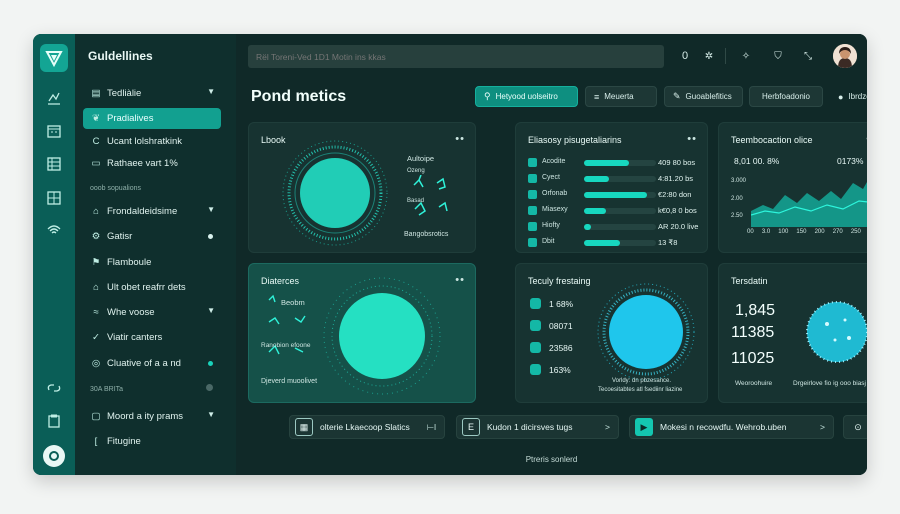 The image size is (900, 514). What do you see at coordinates (135, 337) in the screenshot?
I see `sidebar-item-label: Viatir canters` at bounding box center [135, 337].